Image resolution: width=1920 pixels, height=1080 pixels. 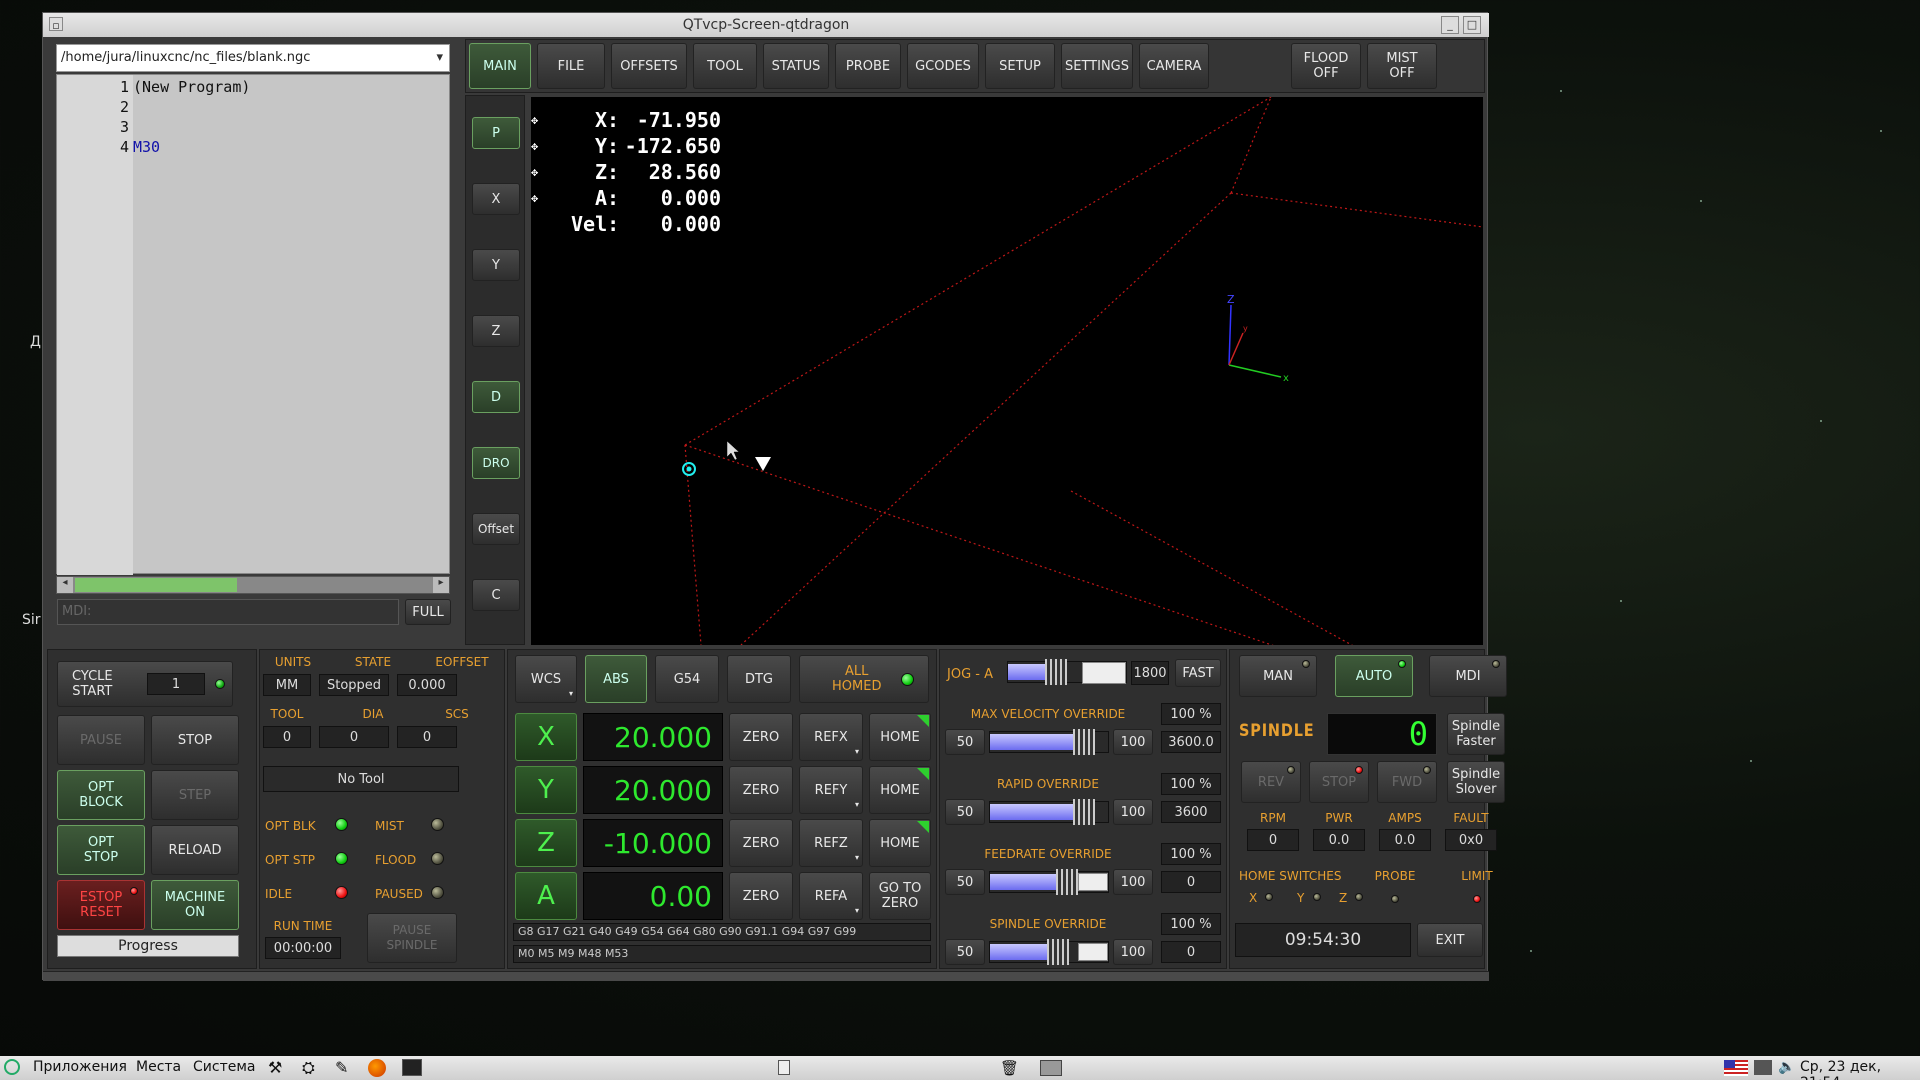 I want to click on home-y-button: HOME, so click(x=900, y=790).